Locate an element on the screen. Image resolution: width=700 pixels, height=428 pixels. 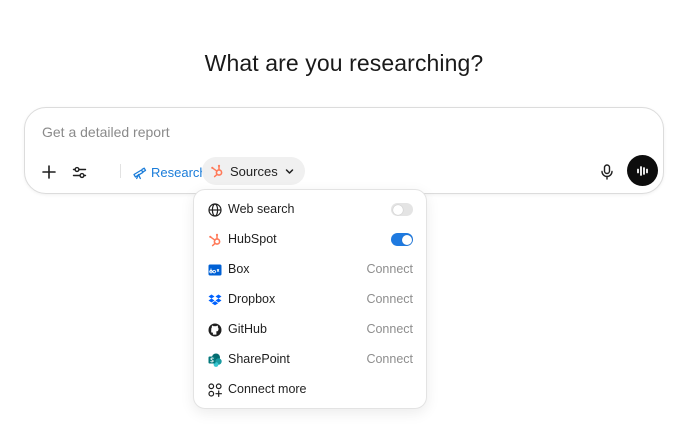
research-chip-label: Research is located at coordinates (179, 172).